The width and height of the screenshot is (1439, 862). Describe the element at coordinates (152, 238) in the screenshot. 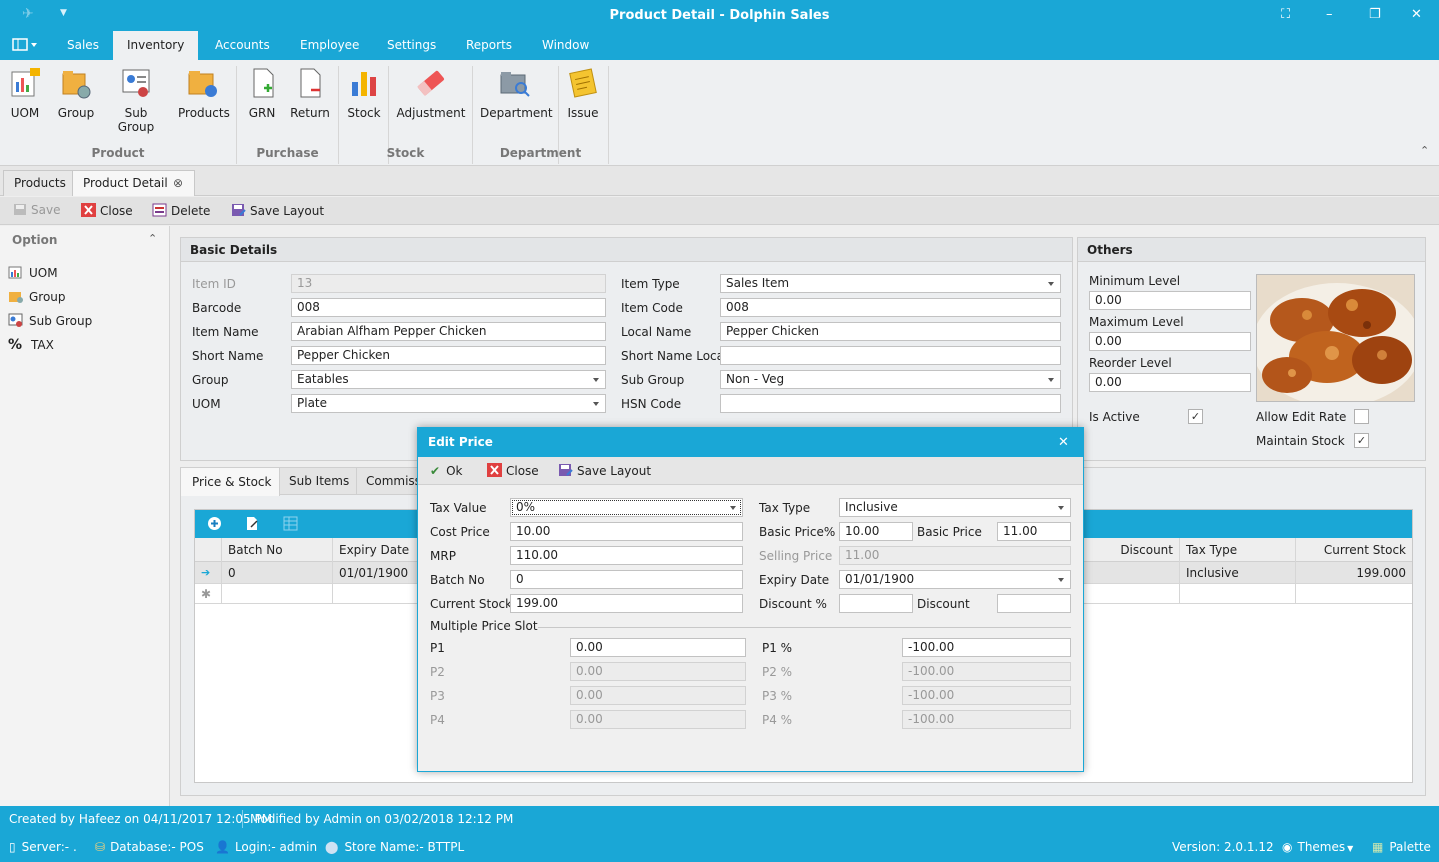

I see `collapse-option-icon: ⌃` at that location.